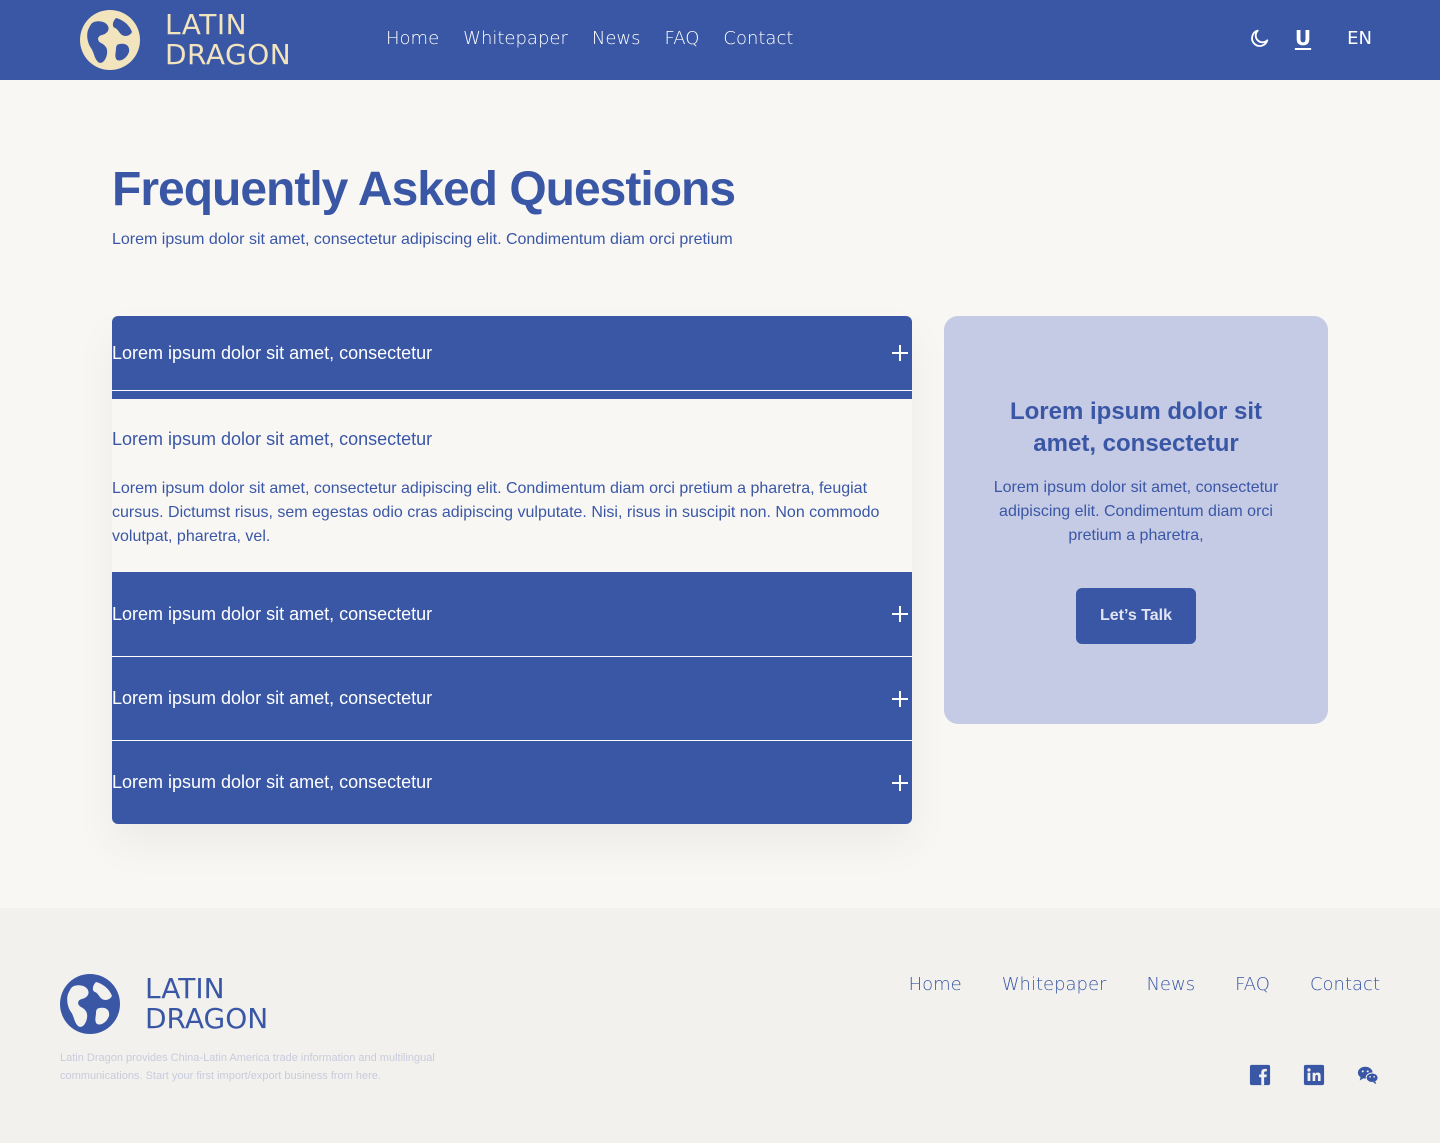 Image resolution: width=1440 pixels, height=1143 pixels. What do you see at coordinates (682, 39) in the screenshot?
I see `nav-faq: FAQ` at bounding box center [682, 39].